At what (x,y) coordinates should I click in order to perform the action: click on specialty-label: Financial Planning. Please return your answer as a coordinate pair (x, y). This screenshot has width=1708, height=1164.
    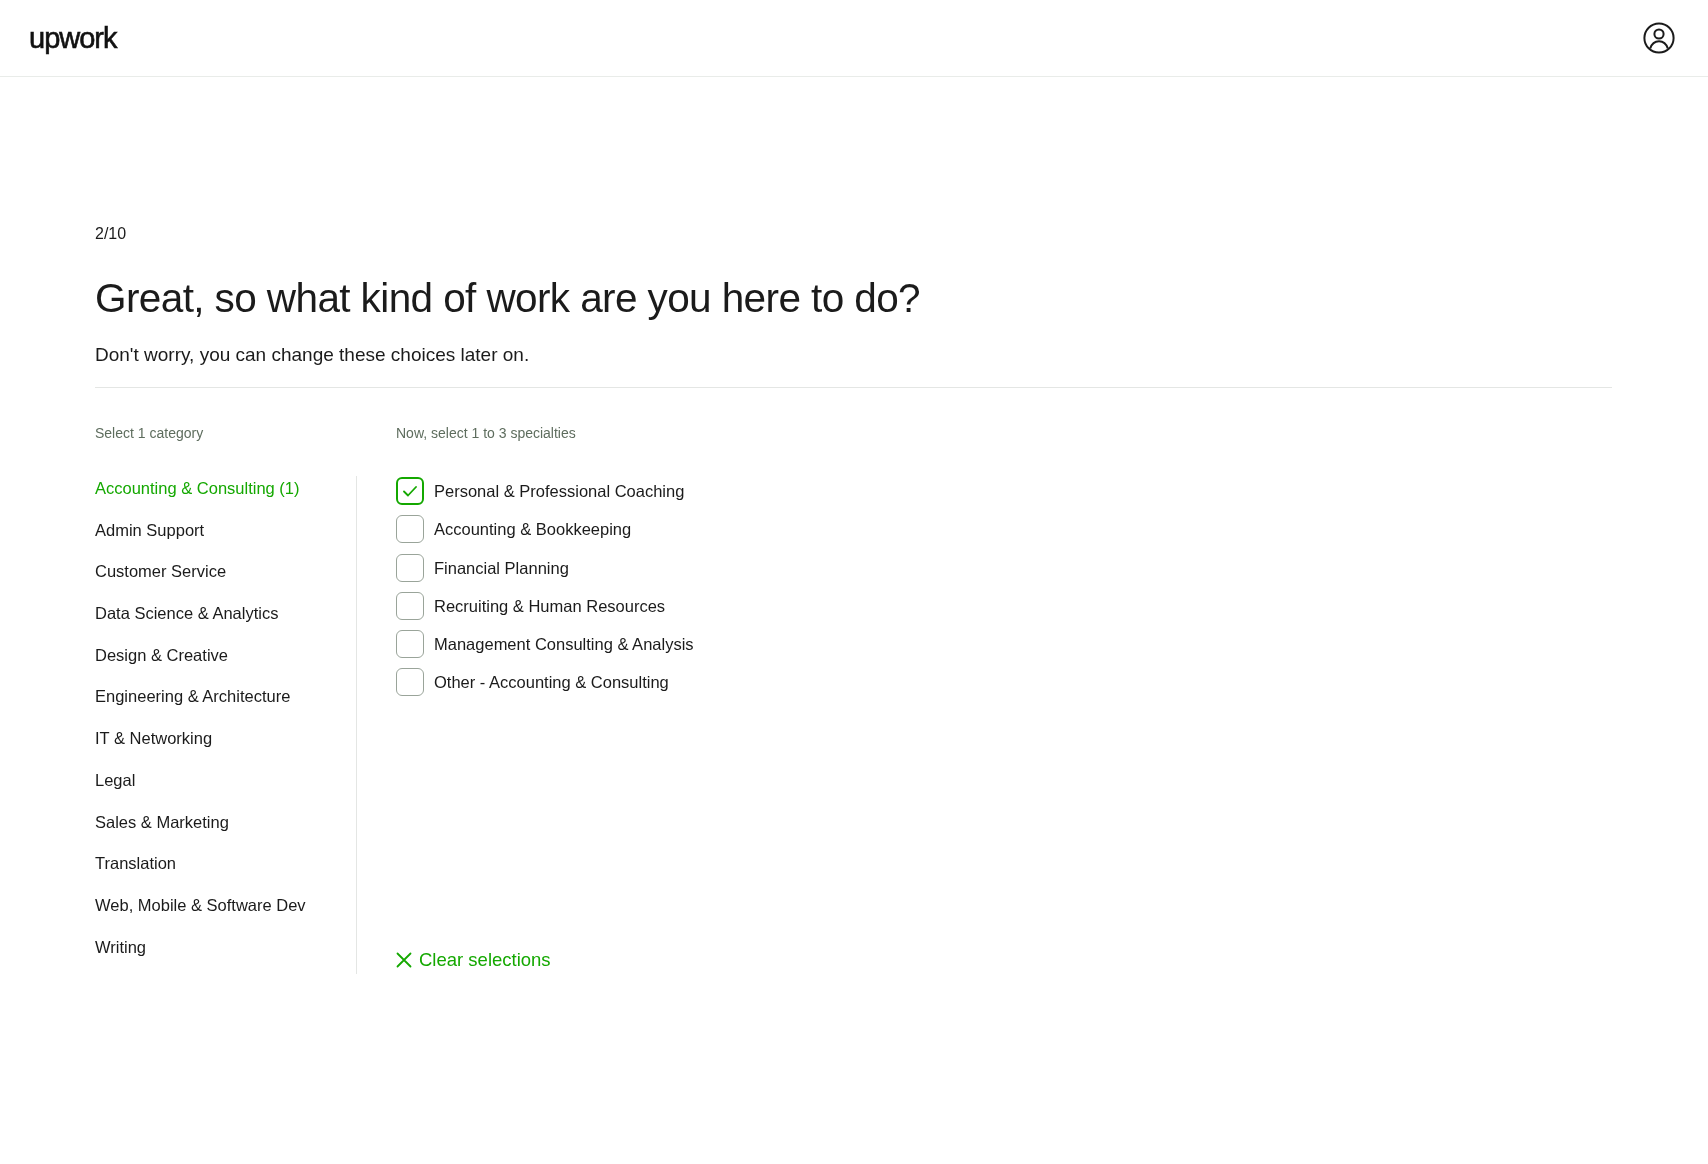
    Looking at the image, I should click on (501, 568).